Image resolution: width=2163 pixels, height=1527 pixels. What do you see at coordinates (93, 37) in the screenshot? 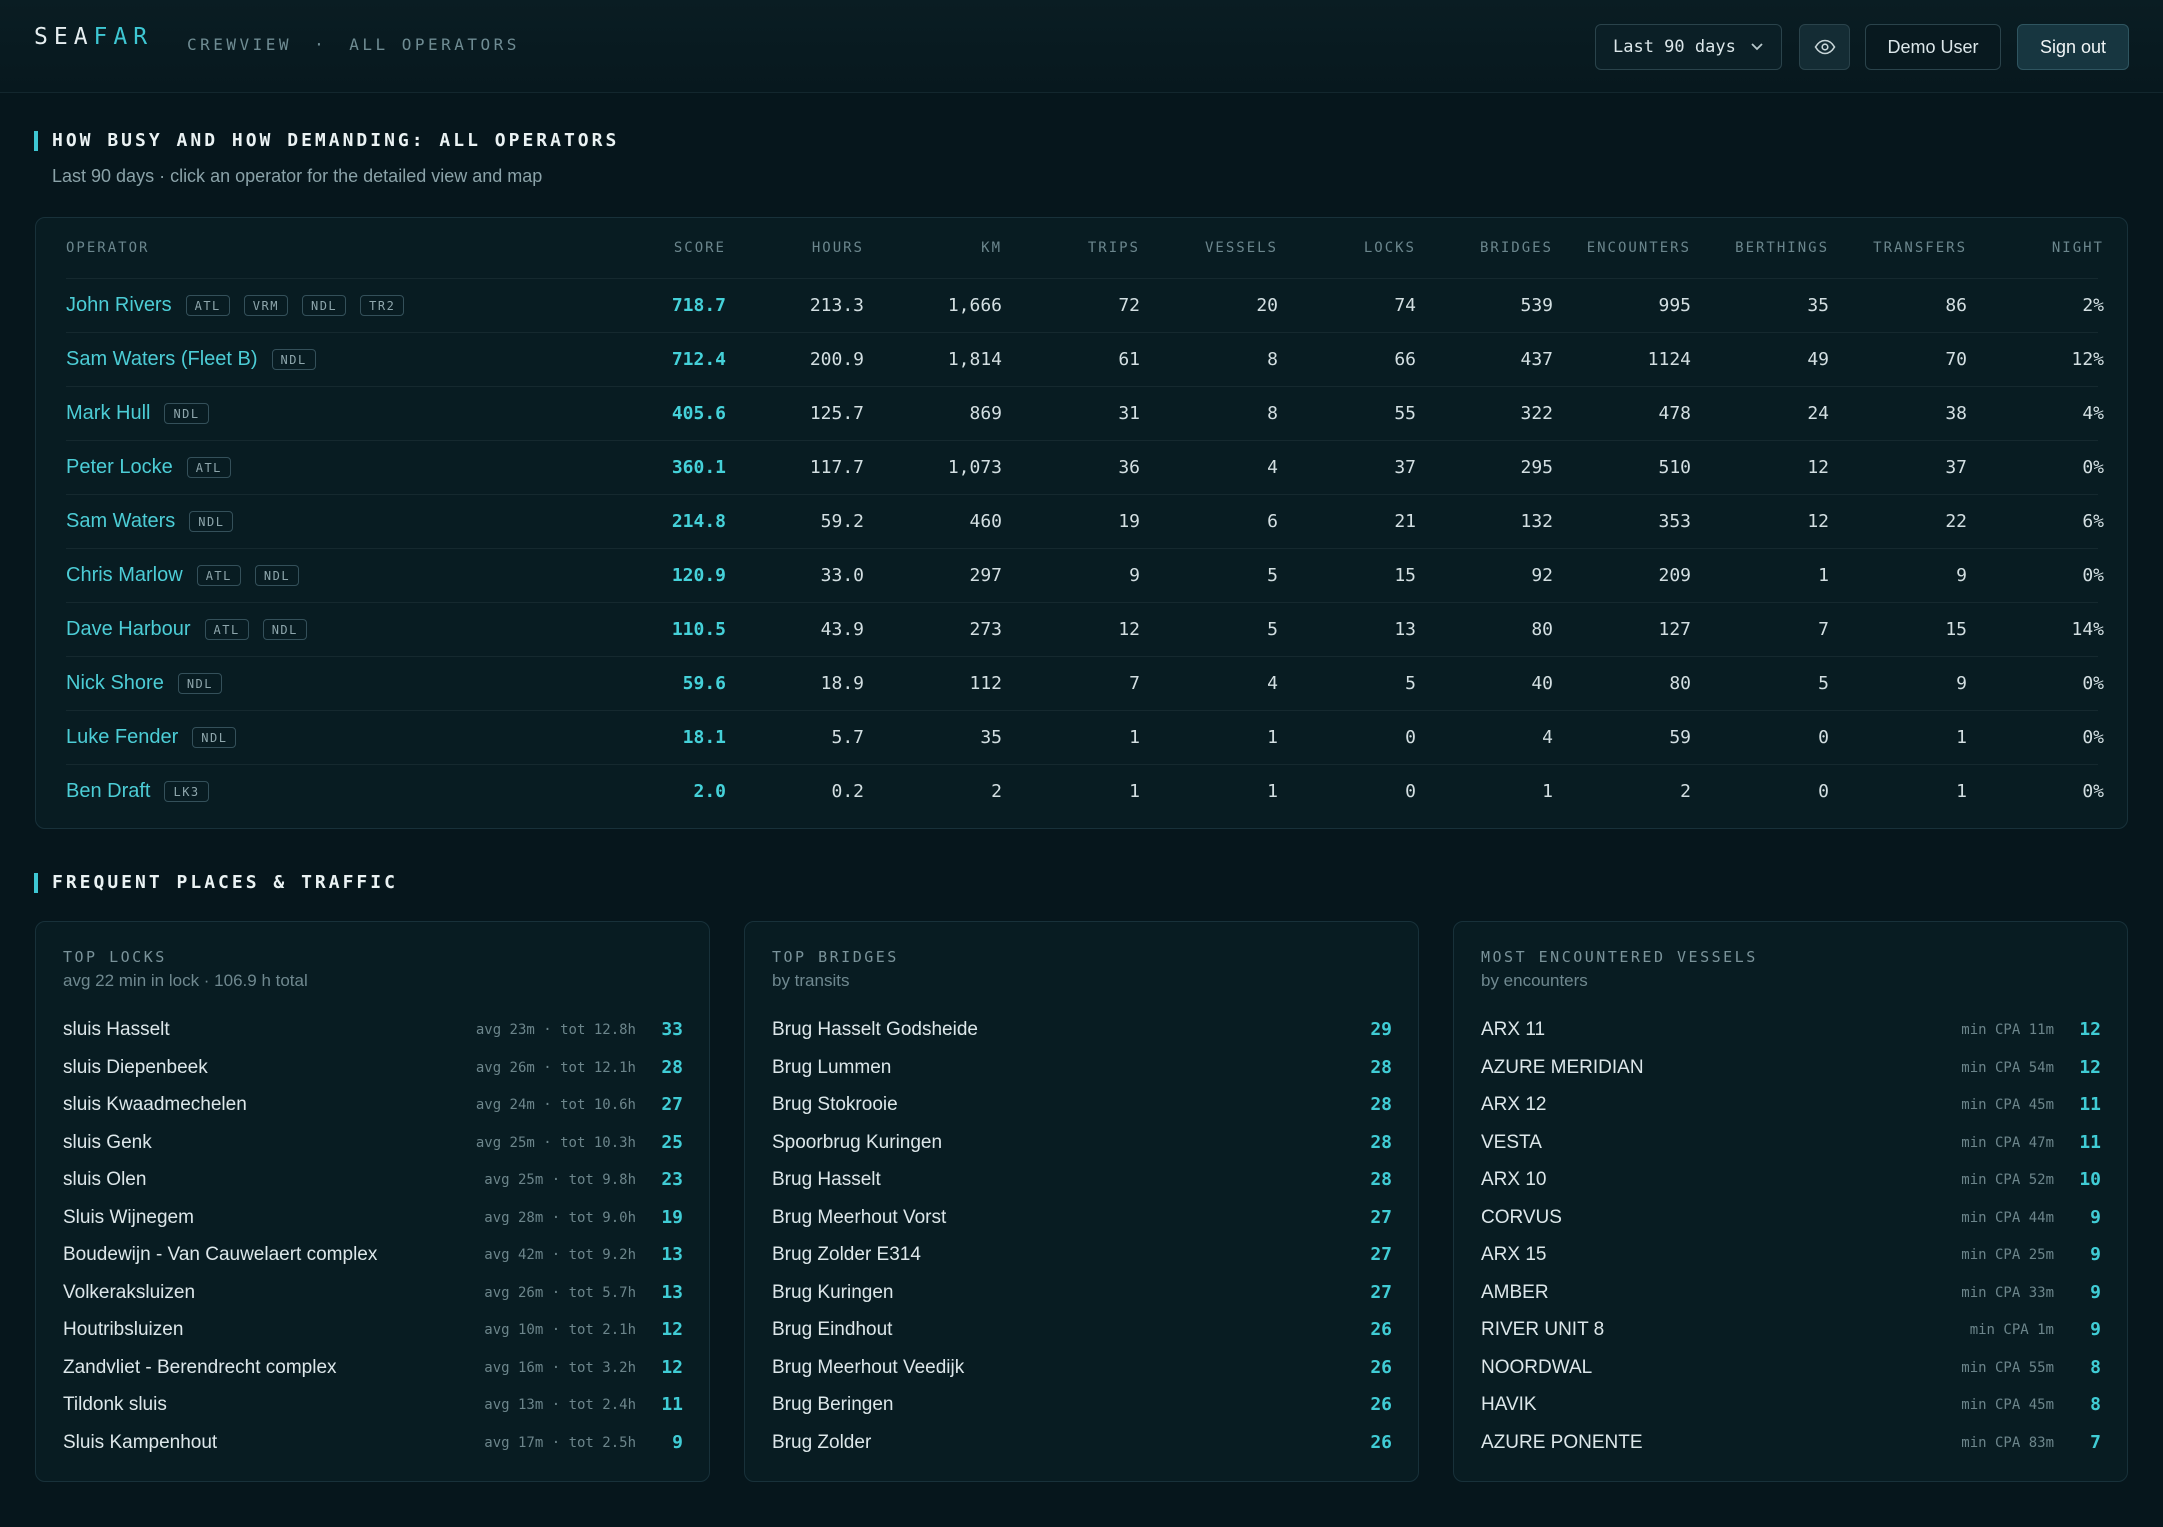
I see `brand-logo: SEAFAR` at bounding box center [93, 37].